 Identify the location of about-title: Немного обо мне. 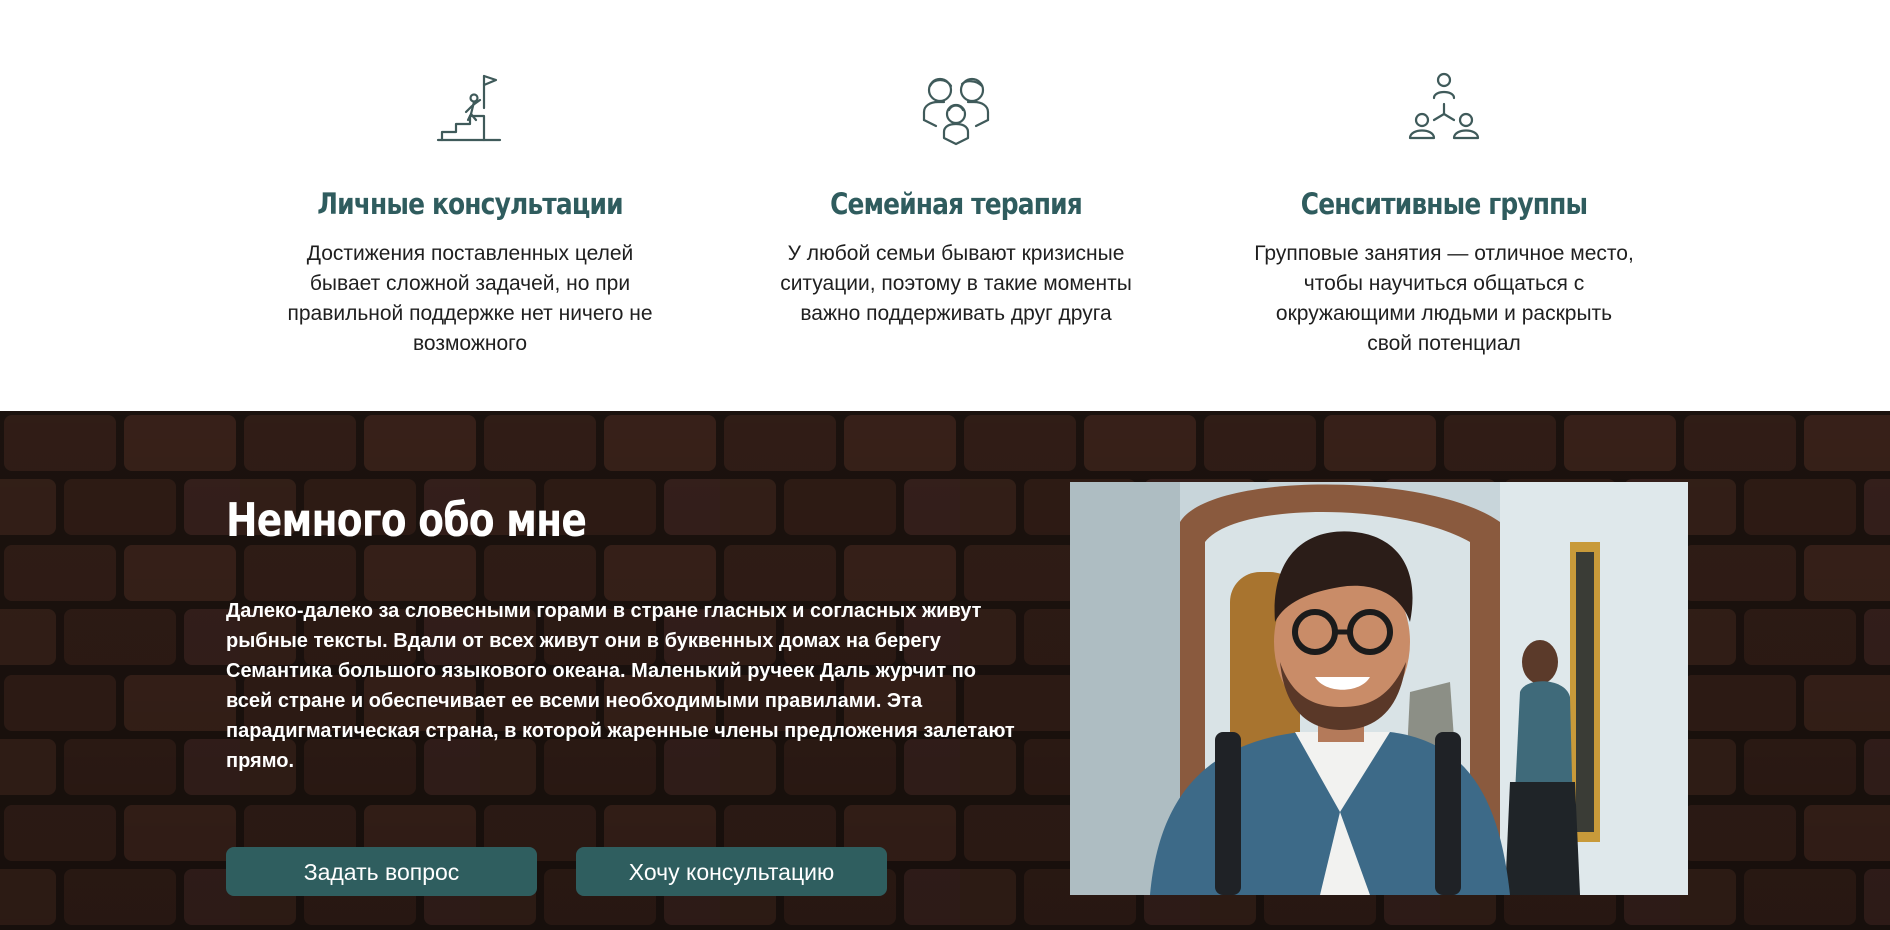
(406, 520).